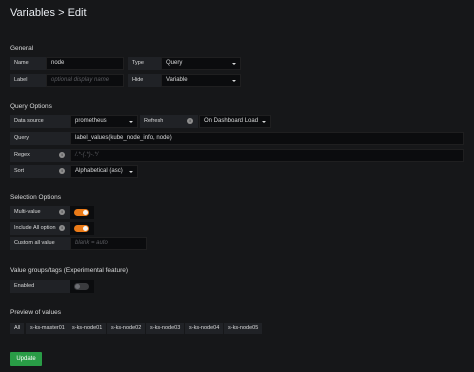  I want to click on data-source-select: prometheus, so click(104, 121).